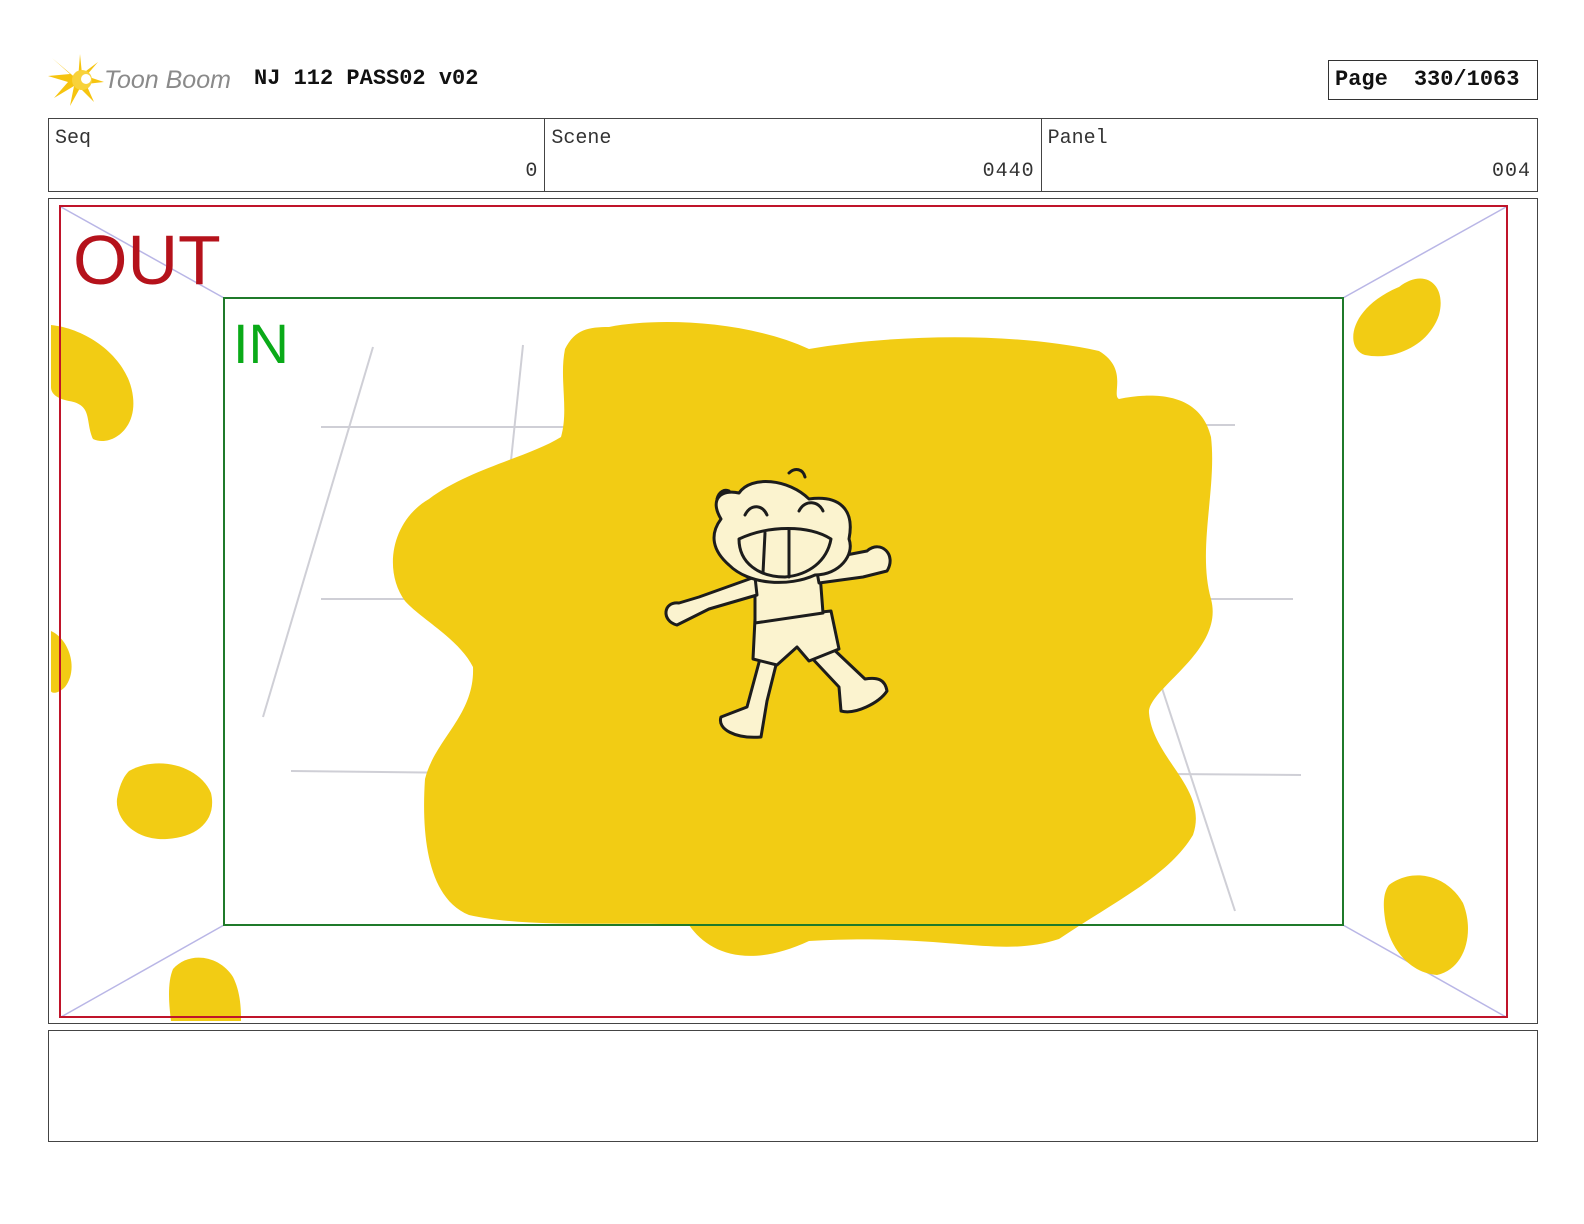  I want to click on panel-notes-box, so click(793, 1086).